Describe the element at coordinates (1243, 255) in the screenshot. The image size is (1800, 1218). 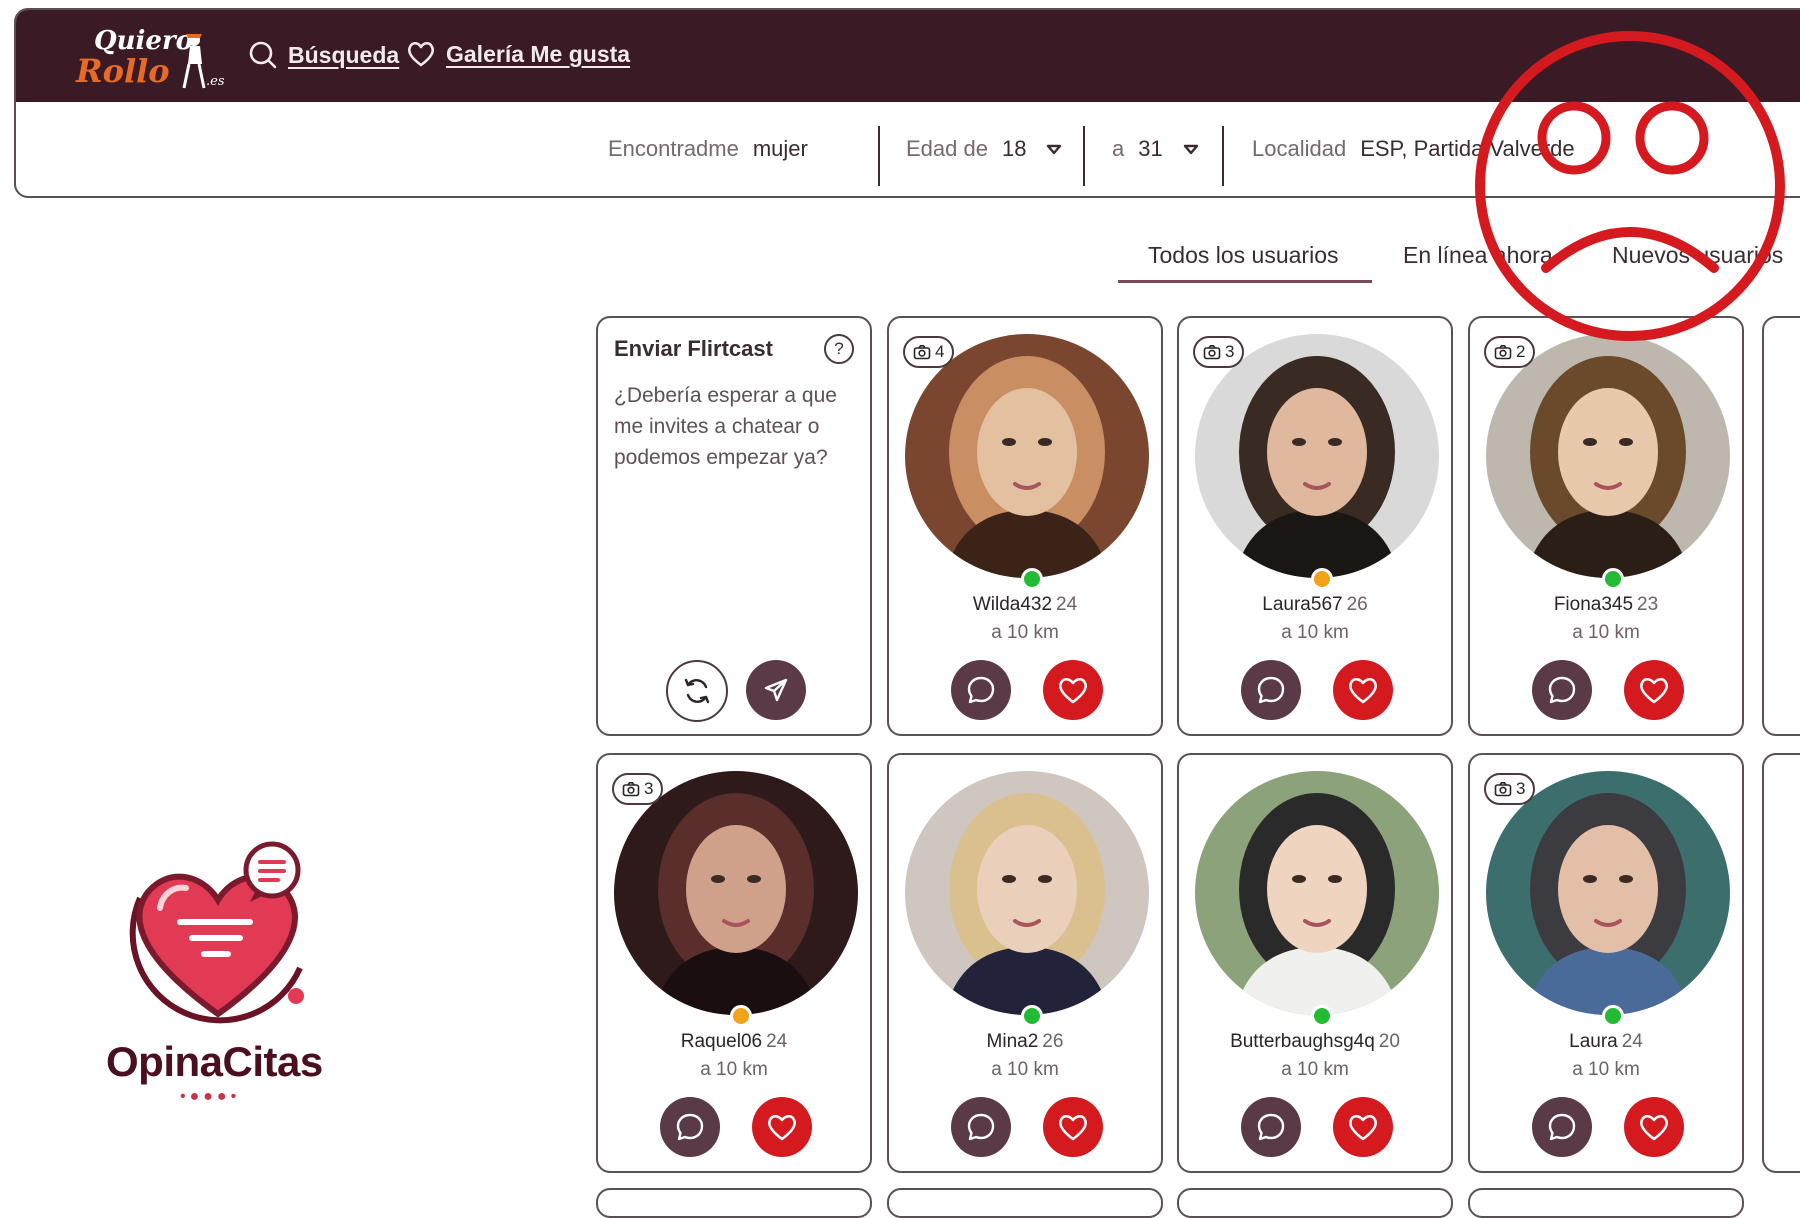
I see `tab-all-users: Todos los usuarios` at that location.